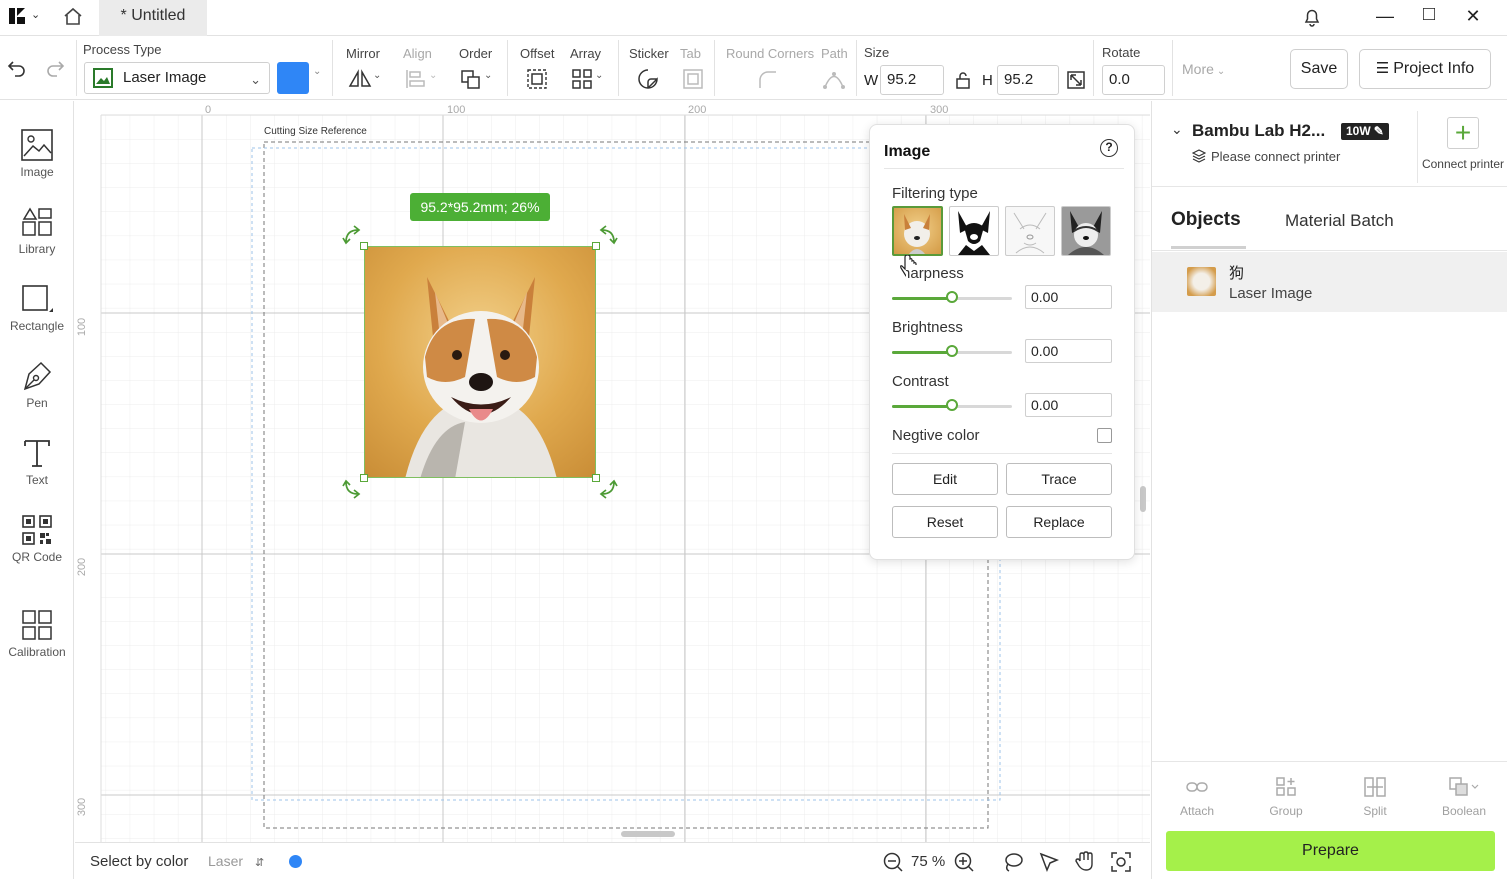 This screenshot has width=1507, height=879. I want to click on lock-ratio-icon, so click(963, 82).